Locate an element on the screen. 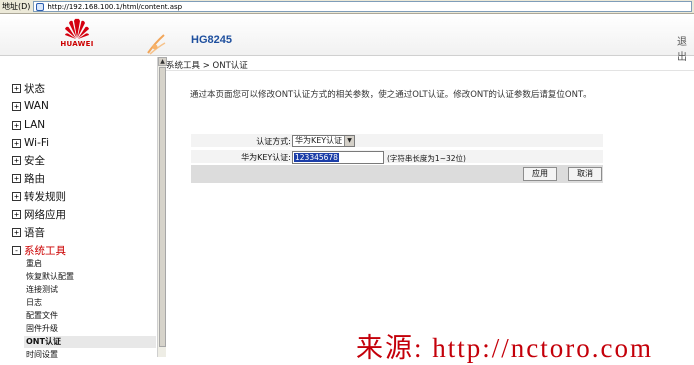 The width and height of the screenshot is (694, 365). submenu-ont-auth: ONT认证 is located at coordinates (90, 342).